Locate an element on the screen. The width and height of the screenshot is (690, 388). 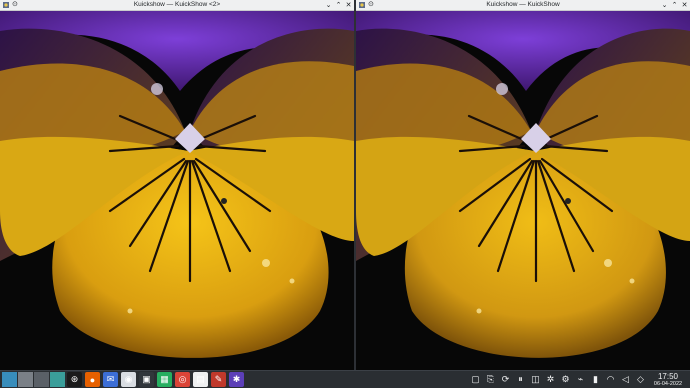
tweak-icon: ⚙ is located at coordinates (565, 379).